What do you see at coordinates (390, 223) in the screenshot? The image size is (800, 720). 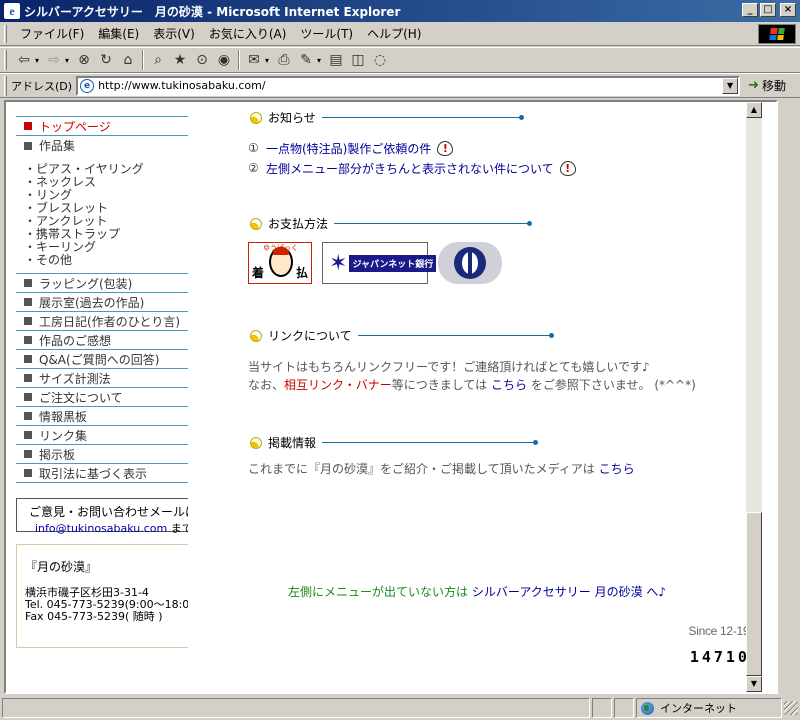 I see `section-payment-header: お支払方法` at bounding box center [390, 223].